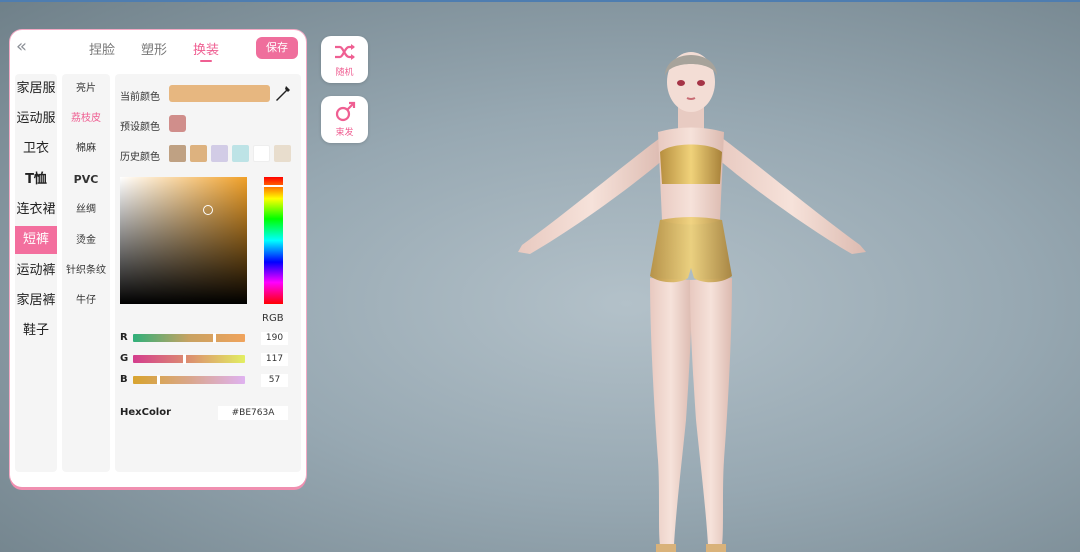  Describe the element at coordinates (36, 210) in the screenshot. I see `category-item-dress: 连衣裙` at that location.